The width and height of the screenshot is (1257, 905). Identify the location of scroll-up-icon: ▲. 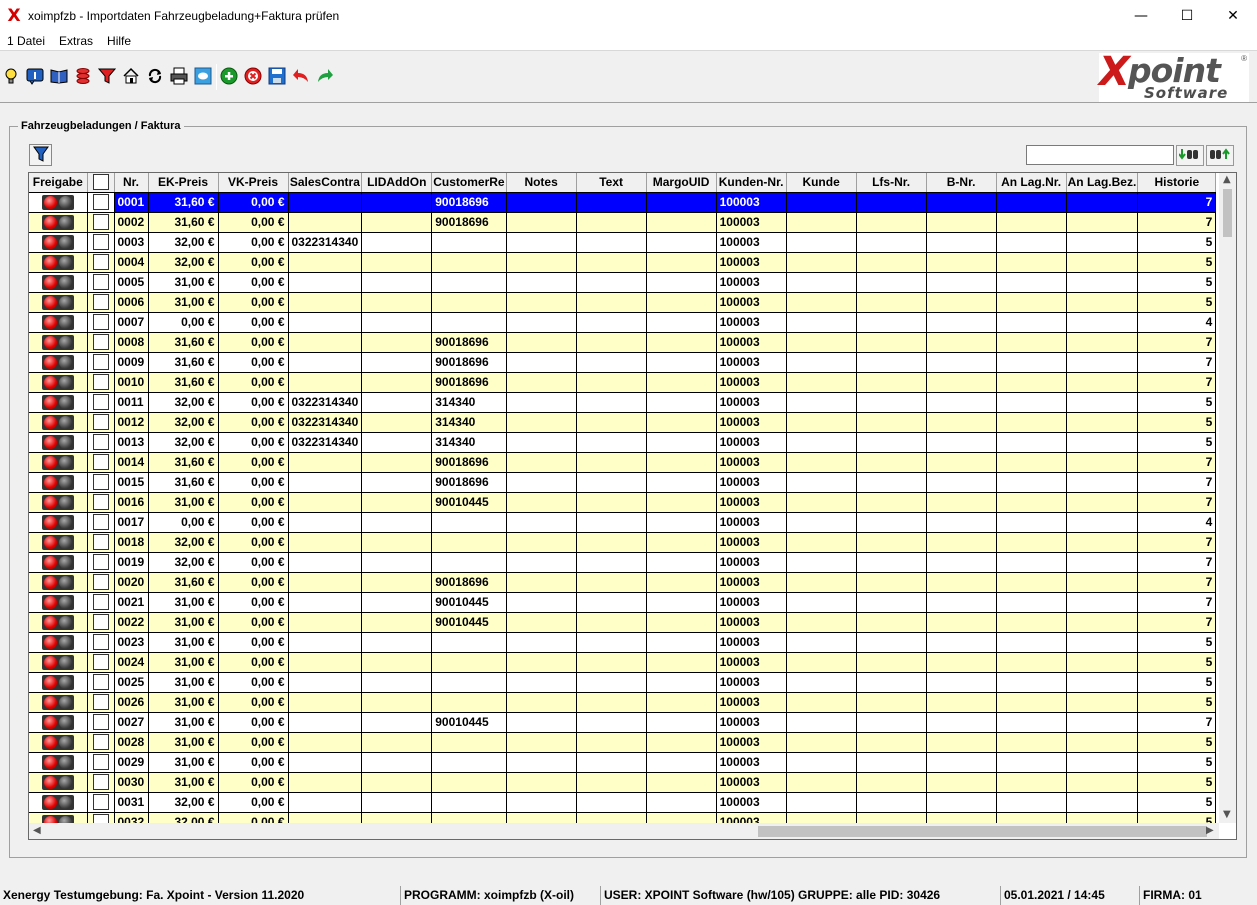
(1227, 179).